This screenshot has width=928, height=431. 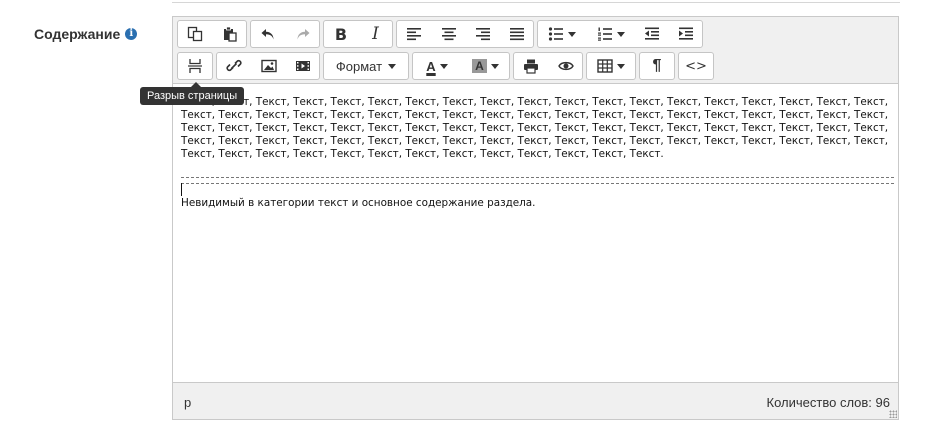 I want to click on paste-button, so click(x=229, y=34).